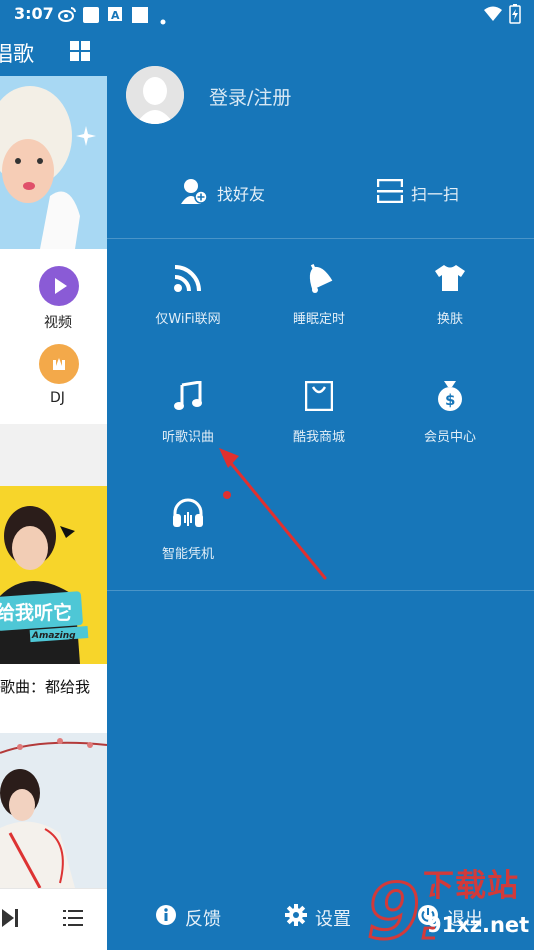 Image resolution: width=534 pixels, height=950 pixels. I want to click on site-watermark: 91 下载站 91xz.net, so click(449, 904).